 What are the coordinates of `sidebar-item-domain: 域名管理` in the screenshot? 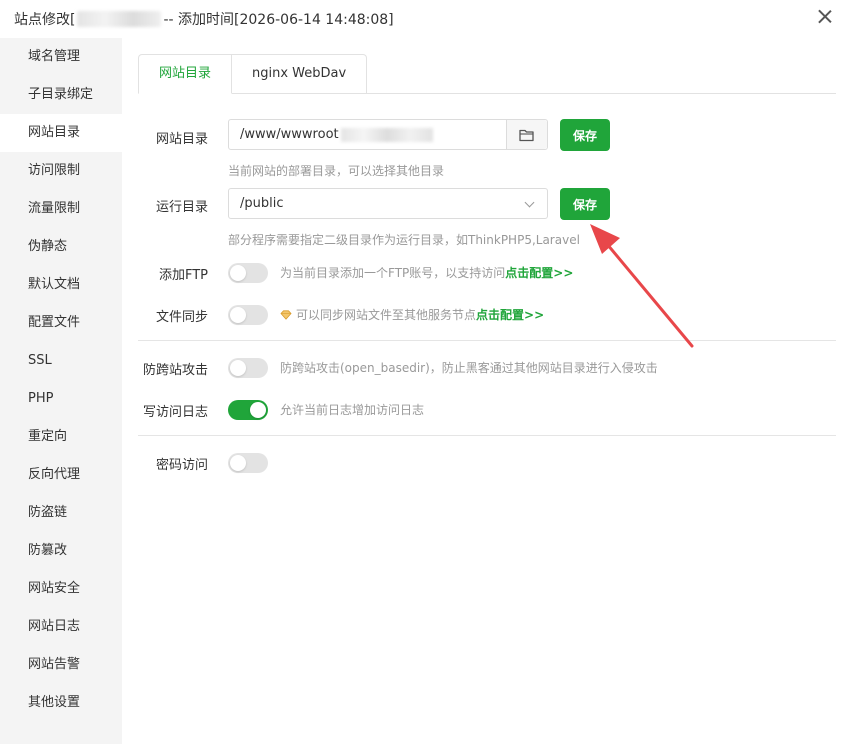 It's located at (61, 57).